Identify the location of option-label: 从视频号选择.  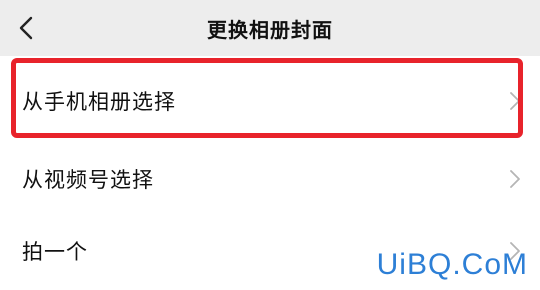
(88, 180).